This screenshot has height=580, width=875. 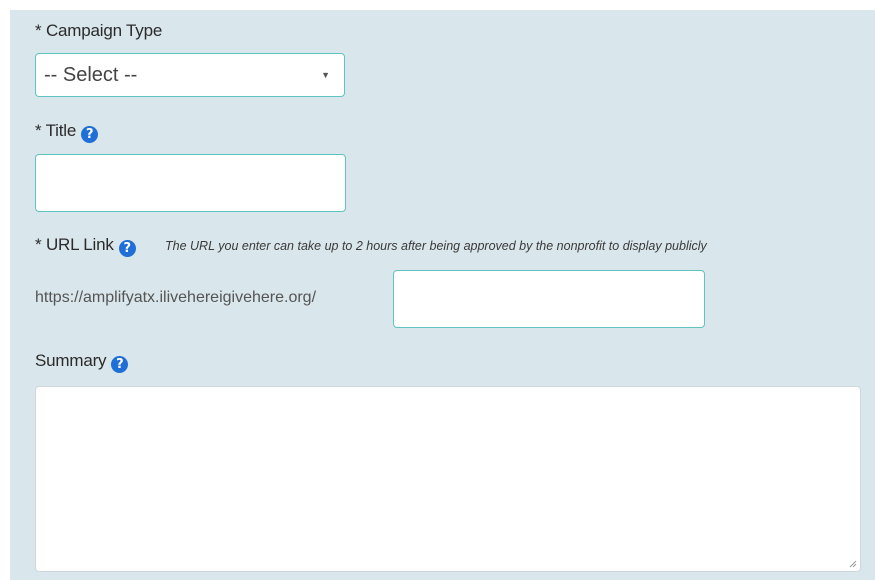 I want to click on campaign-type-select: -- Select -- ▼, so click(x=190, y=75).